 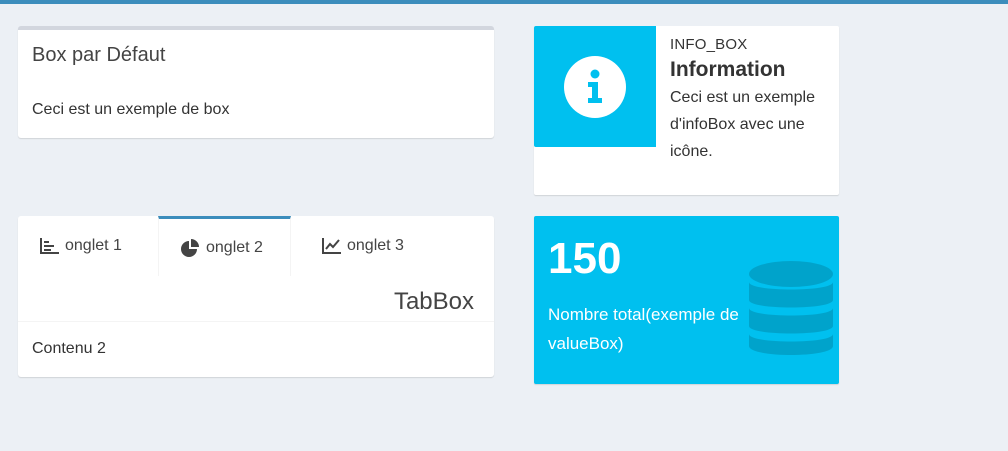 What do you see at coordinates (504, 2) in the screenshot?
I see `top-navbar` at bounding box center [504, 2].